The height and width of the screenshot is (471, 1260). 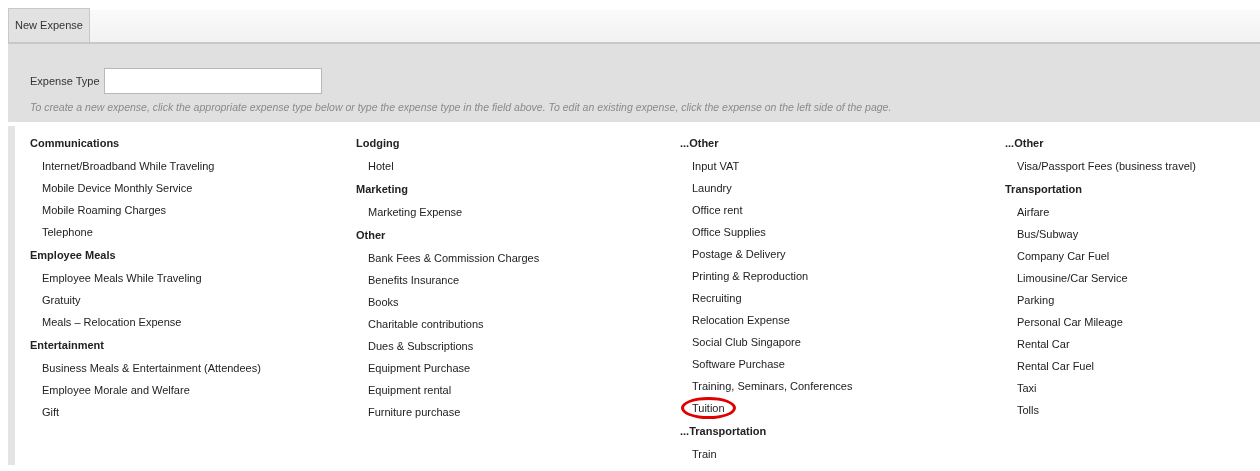 What do you see at coordinates (122, 277) in the screenshot?
I see `expense-type-link: Employee Meals While Traveling` at bounding box center [122, 277].